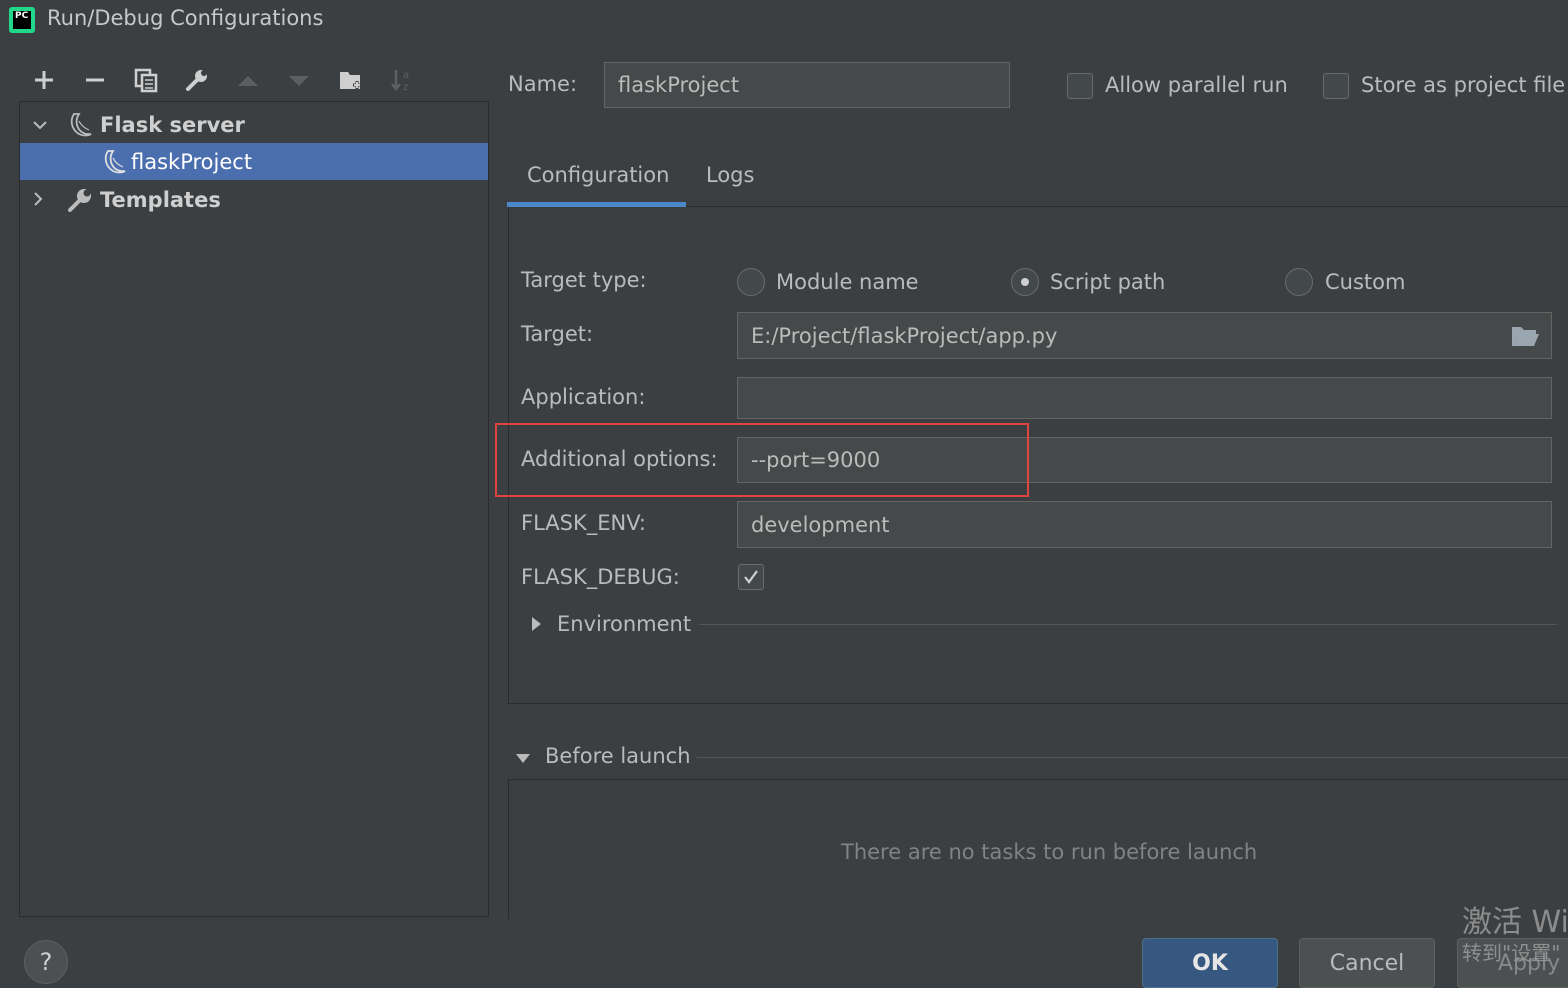 This screenshot has width=1568, height=988. Describe the element at coordinates (1367, 963) in the screenshot. I see `cancel-button: Cancel` at that location.